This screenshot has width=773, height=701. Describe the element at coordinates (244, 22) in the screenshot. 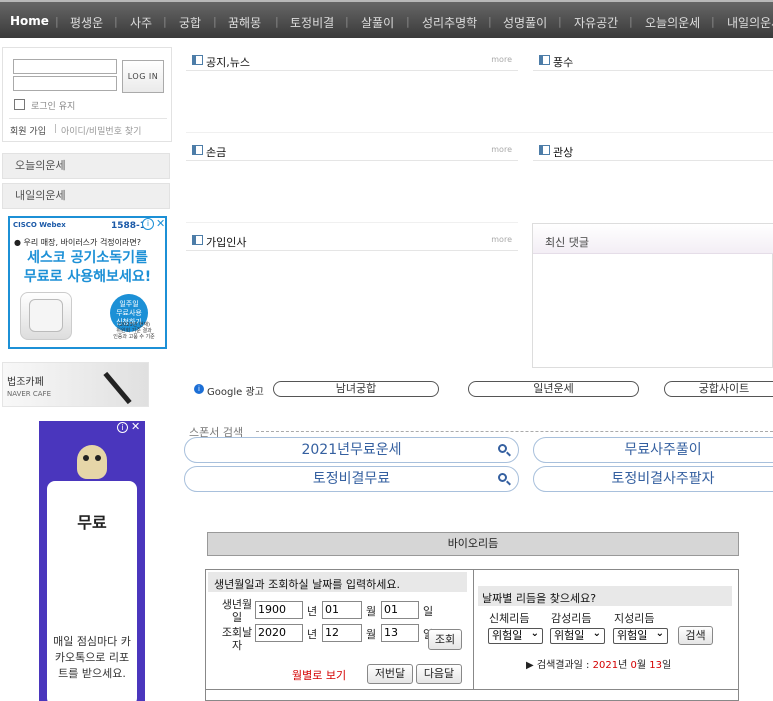

I see `nav-dream: 꿈해몽` at that location.